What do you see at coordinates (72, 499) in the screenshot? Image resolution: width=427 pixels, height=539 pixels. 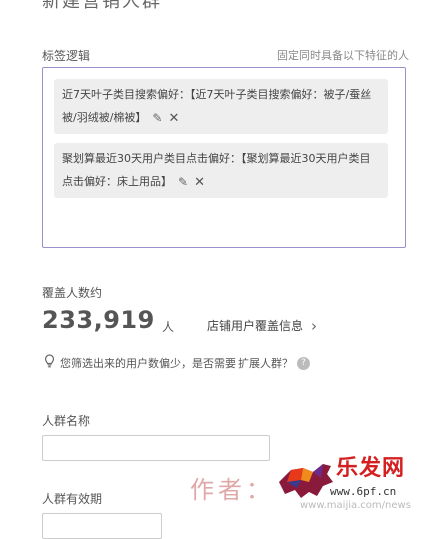 I see `audience-validity-label: 人群有效期` at bounding box center [72, 499].